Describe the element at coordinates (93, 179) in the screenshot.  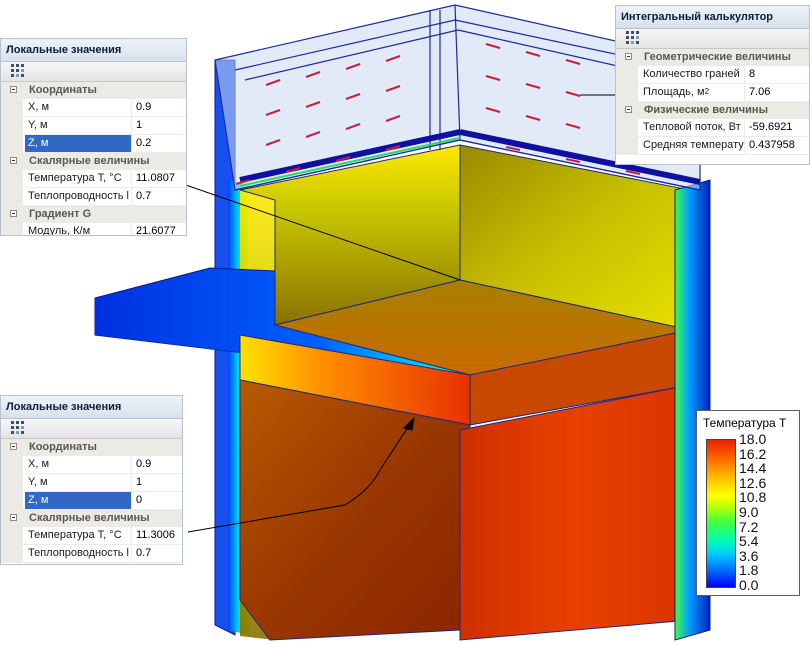
I see `property-row-temperature: Температура T, °C 11.0807` at that location.